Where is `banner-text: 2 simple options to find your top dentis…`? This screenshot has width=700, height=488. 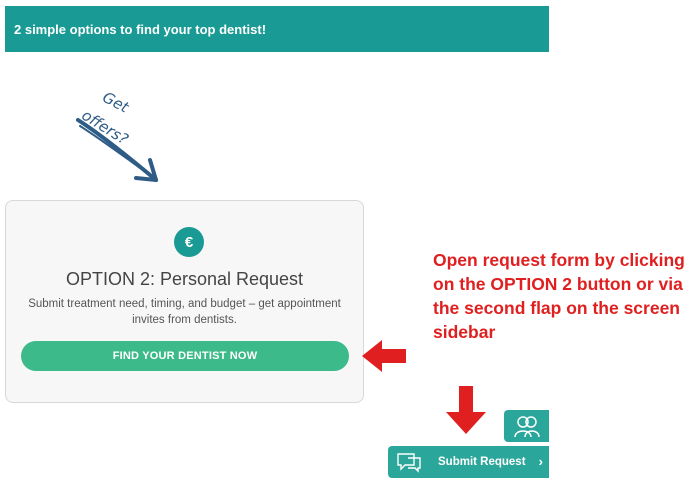
banner-text: 2 simple options to find your top dentis… is located at coordinates (140, 29).